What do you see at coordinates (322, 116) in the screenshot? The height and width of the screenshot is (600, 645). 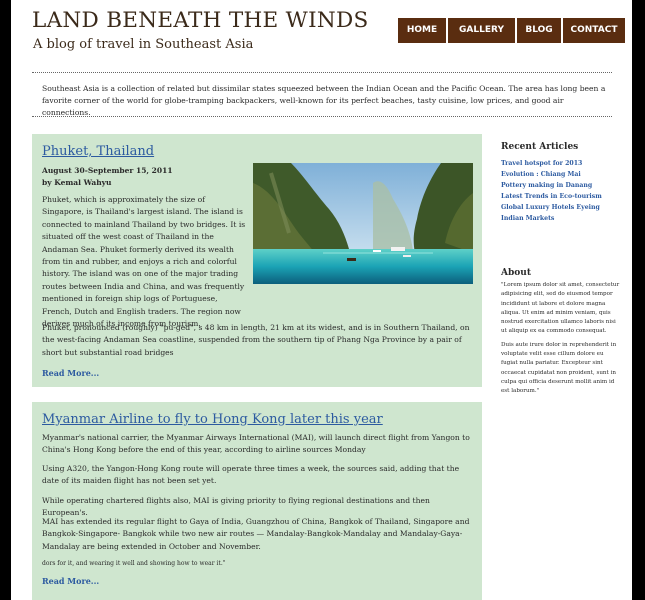 I see `divider-bottom` at bounding box center [322, 116].